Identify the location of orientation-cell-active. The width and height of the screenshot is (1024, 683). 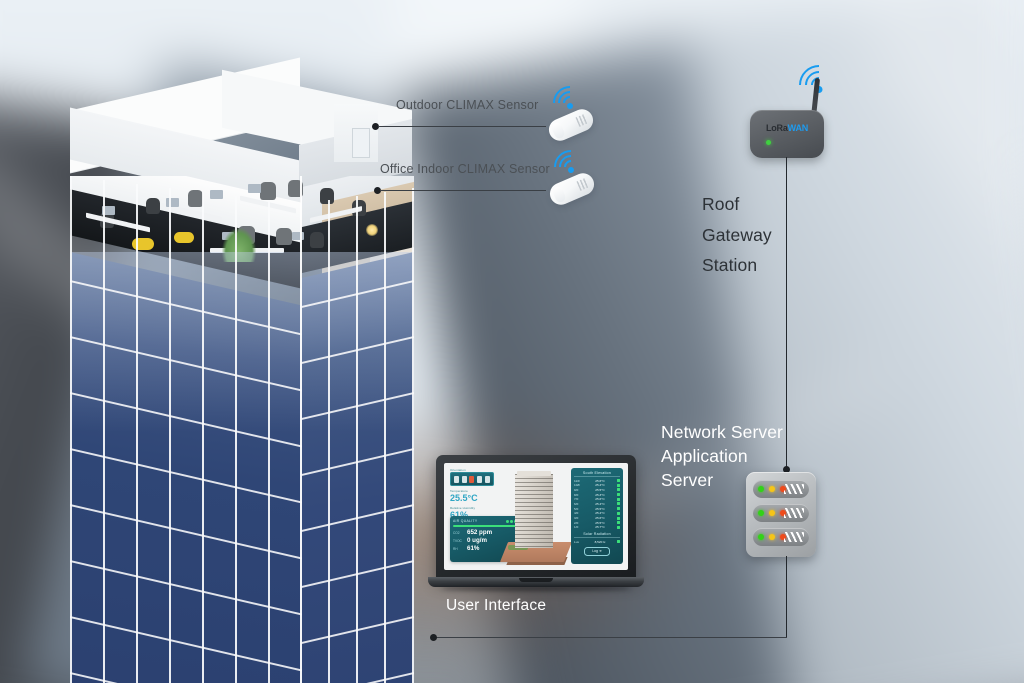
(472, 479).